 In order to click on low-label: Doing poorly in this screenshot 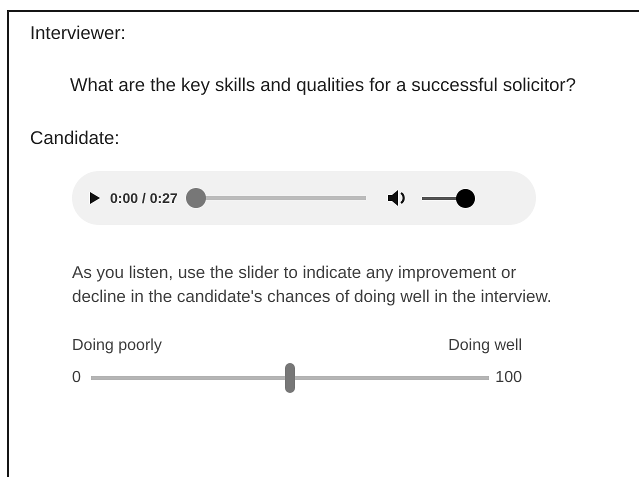, I will do `click(117, 346)`.